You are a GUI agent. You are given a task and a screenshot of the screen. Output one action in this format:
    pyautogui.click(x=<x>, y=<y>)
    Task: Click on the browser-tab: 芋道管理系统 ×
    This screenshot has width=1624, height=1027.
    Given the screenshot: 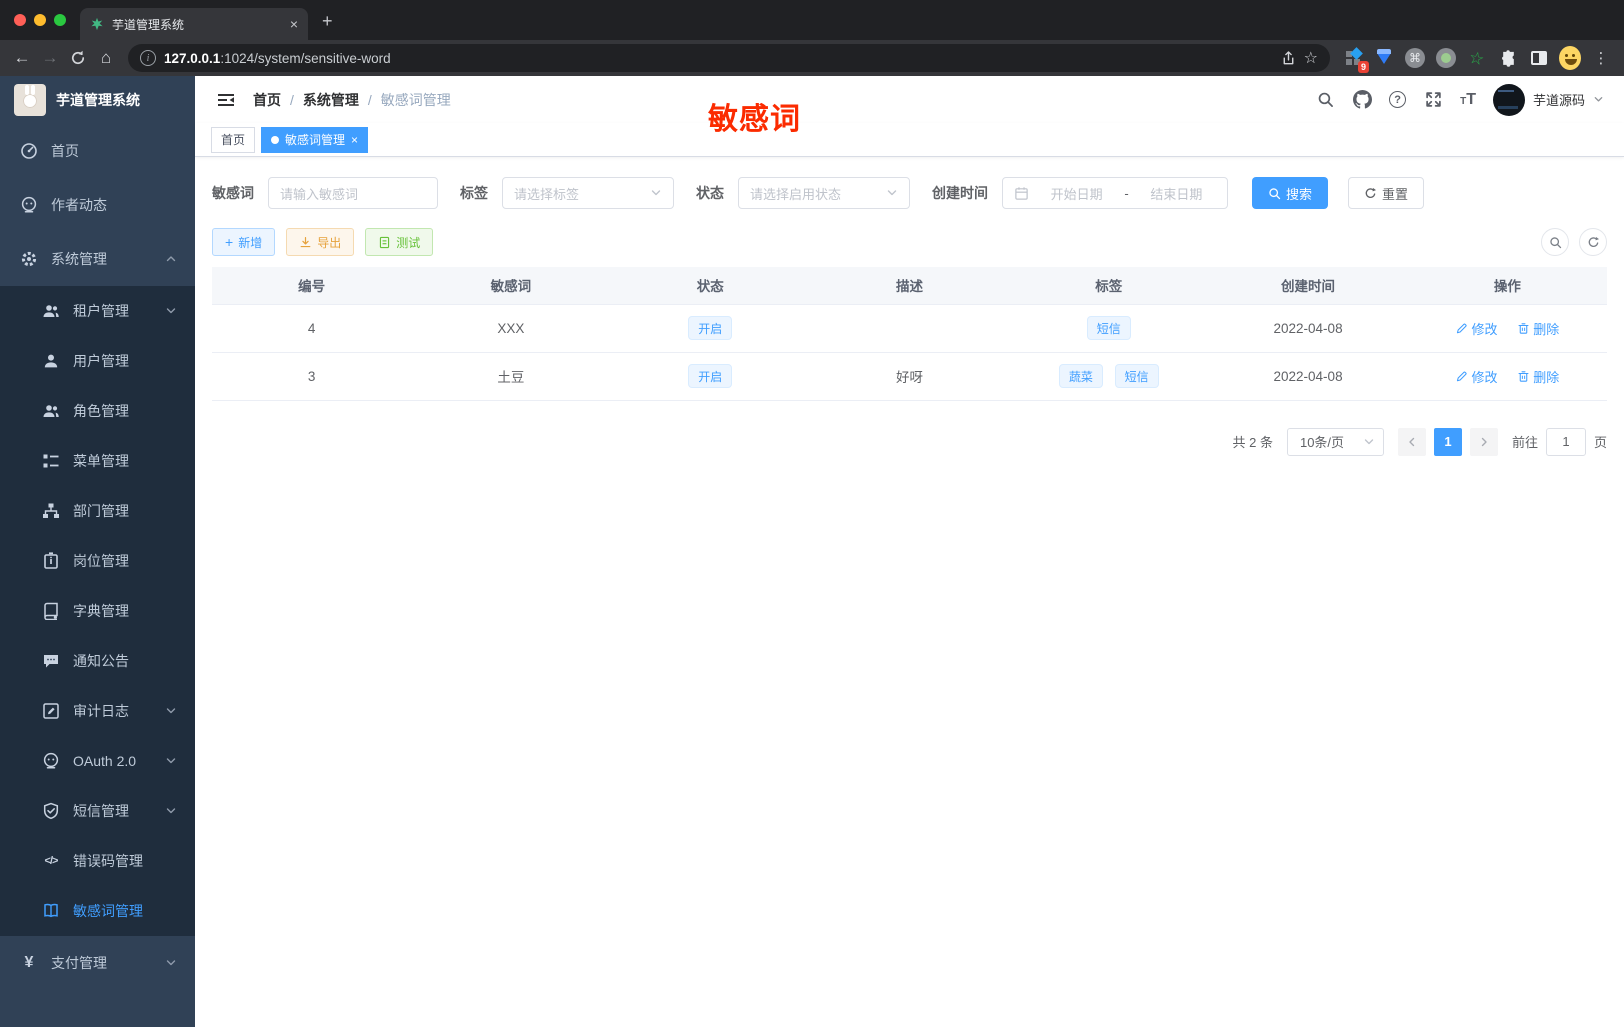 What is the action you would take?
    pyautogui.click(x=194, y=24)
    